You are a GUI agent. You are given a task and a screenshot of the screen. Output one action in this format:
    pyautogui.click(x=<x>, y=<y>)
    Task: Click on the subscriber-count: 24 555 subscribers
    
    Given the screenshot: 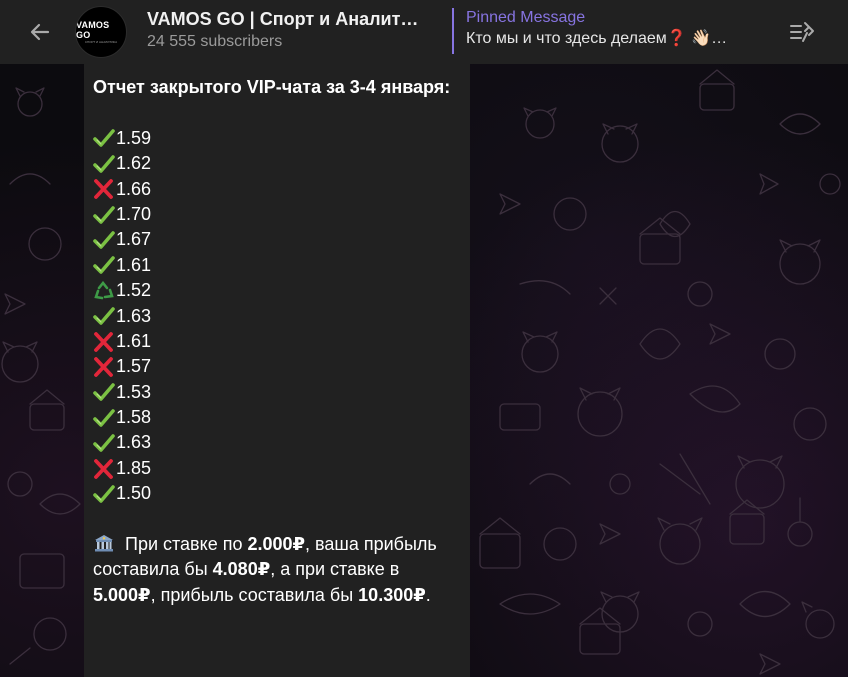 What is the action you would take?
    pyautogui.click(x=215, y=41)
    